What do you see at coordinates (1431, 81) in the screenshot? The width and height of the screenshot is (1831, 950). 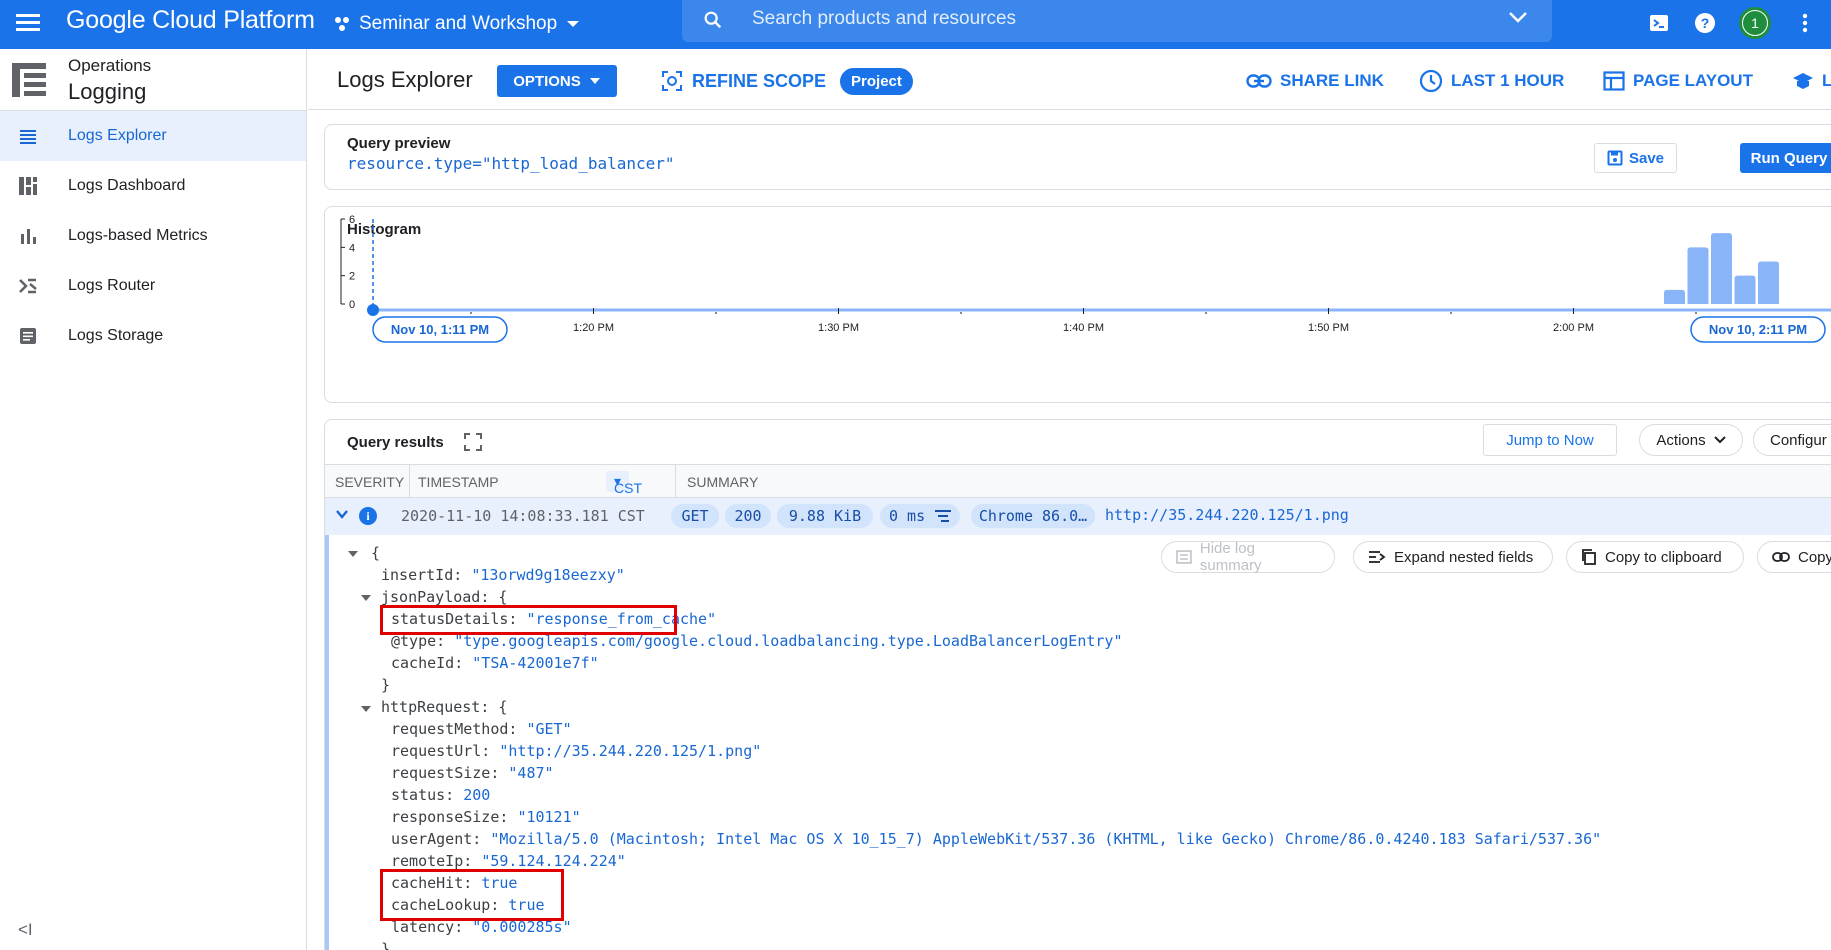 I see `clock-icon` at bounding box center [1431, 81].